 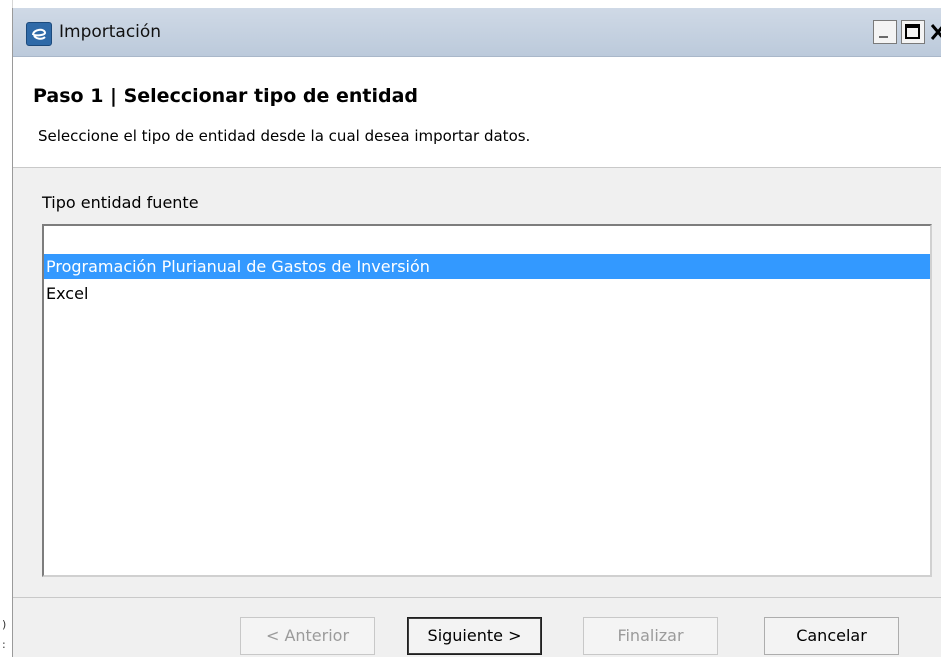 I want to click on title-bar: Importación, so click(x=477, y=32).